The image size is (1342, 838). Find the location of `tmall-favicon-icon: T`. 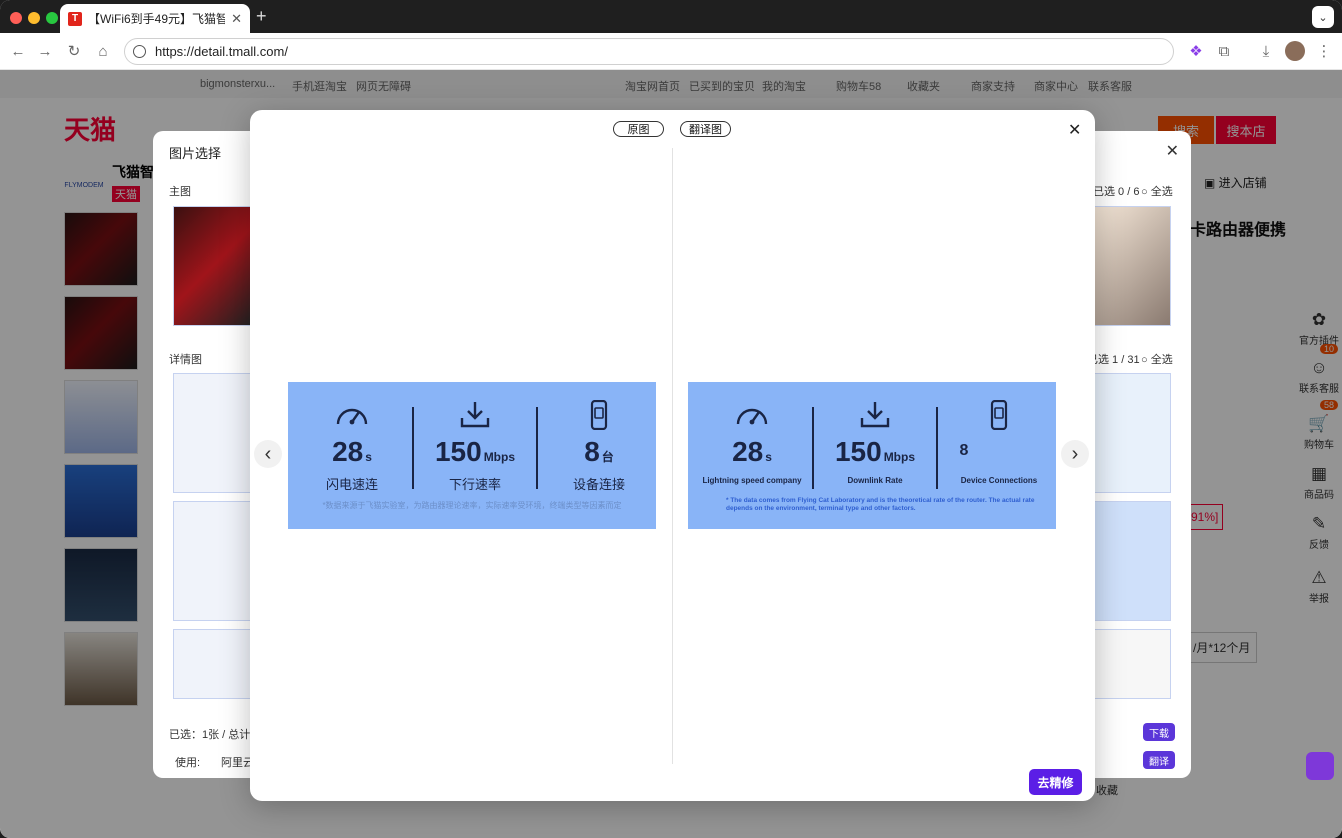

tmall-favicon-icon: T is located at coordinates (75, 18).